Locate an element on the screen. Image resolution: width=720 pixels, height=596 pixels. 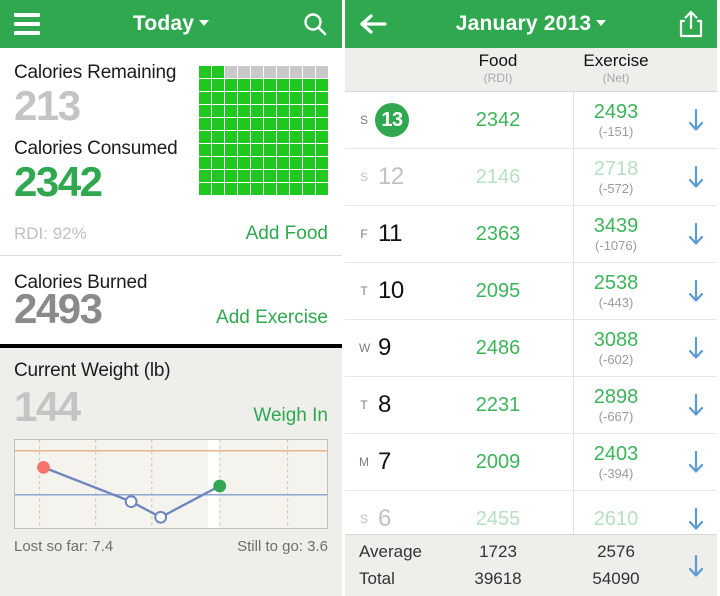
exercise-value: 2610 is located at coordinates (616, 518).